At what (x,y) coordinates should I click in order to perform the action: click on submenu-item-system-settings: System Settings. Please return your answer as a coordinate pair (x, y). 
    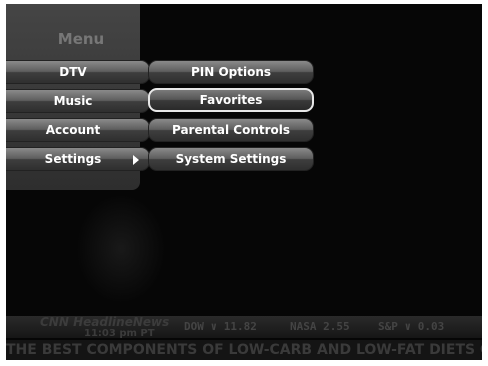
    Looking at the image, I should click on (231, 159).